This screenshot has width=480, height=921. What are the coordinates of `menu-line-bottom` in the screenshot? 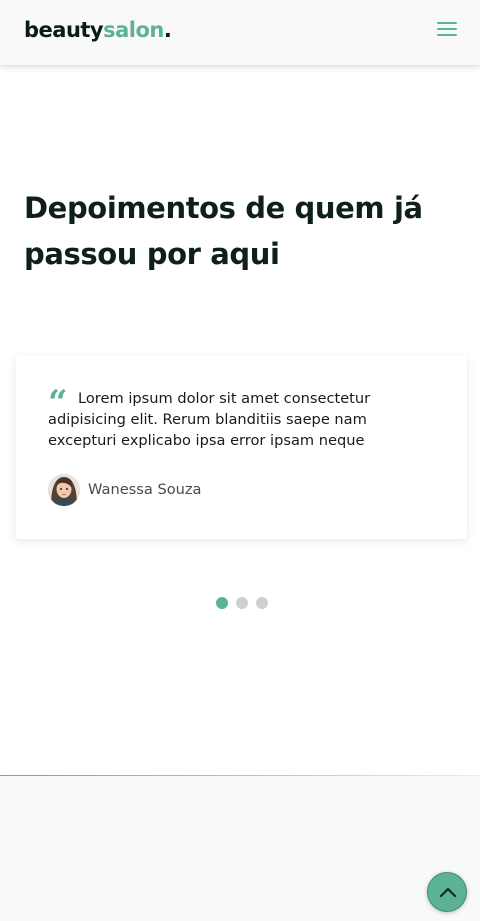 It's located at (447, 35).